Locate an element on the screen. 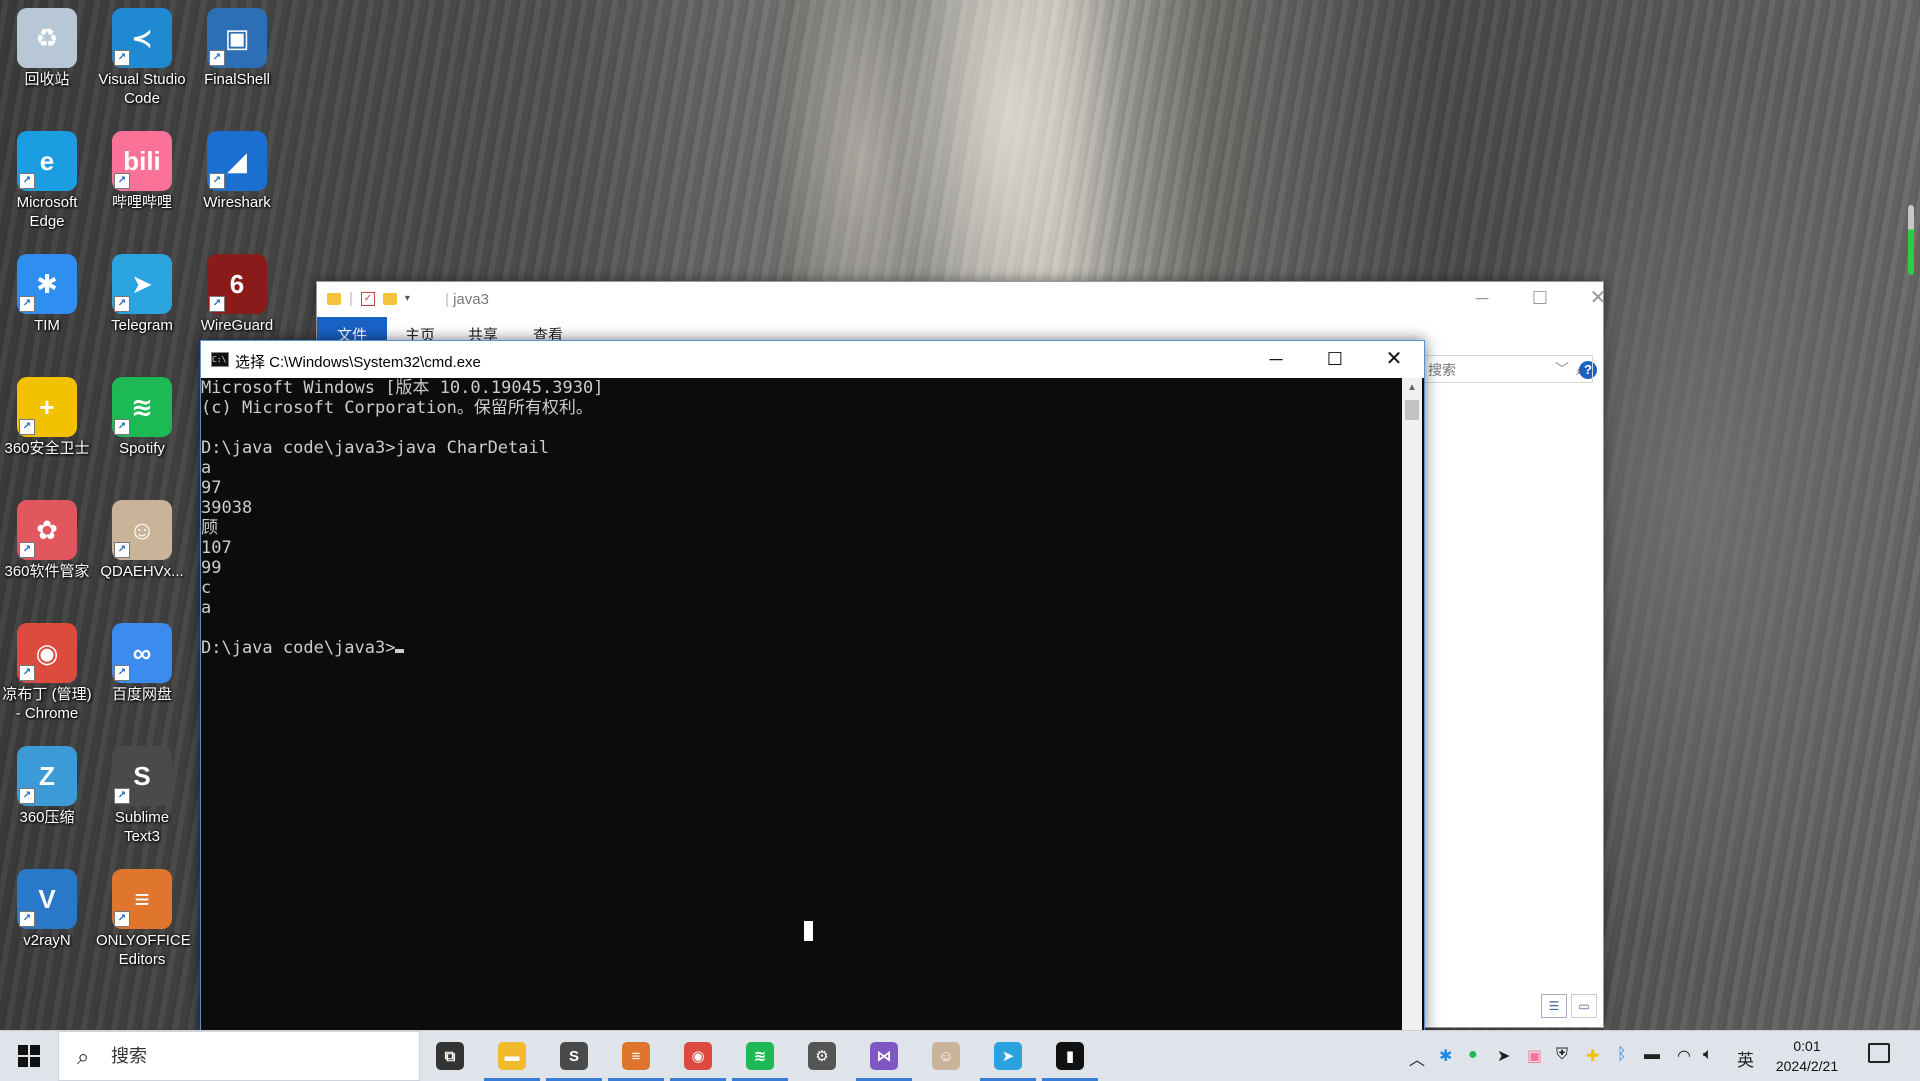 This screenshot has height=1081, width=1920. scroll-up-icon: ▲ is located at coordinates (1412, 388).